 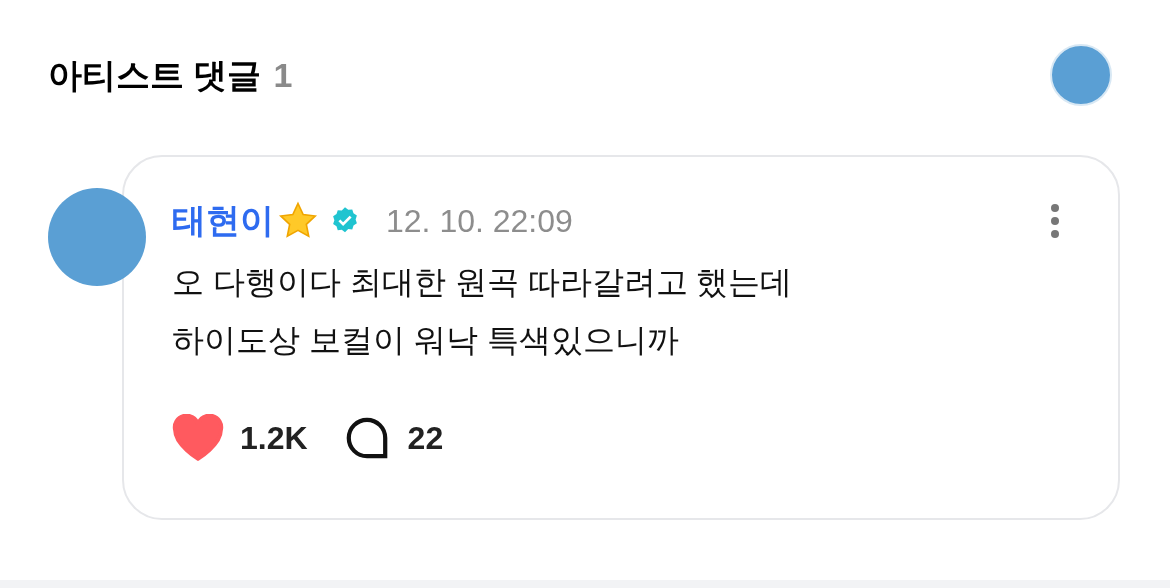 What do you see at coordinates (198, 438) in the screenshot?
I see `heart-icon` at bounding box center [198, 438].